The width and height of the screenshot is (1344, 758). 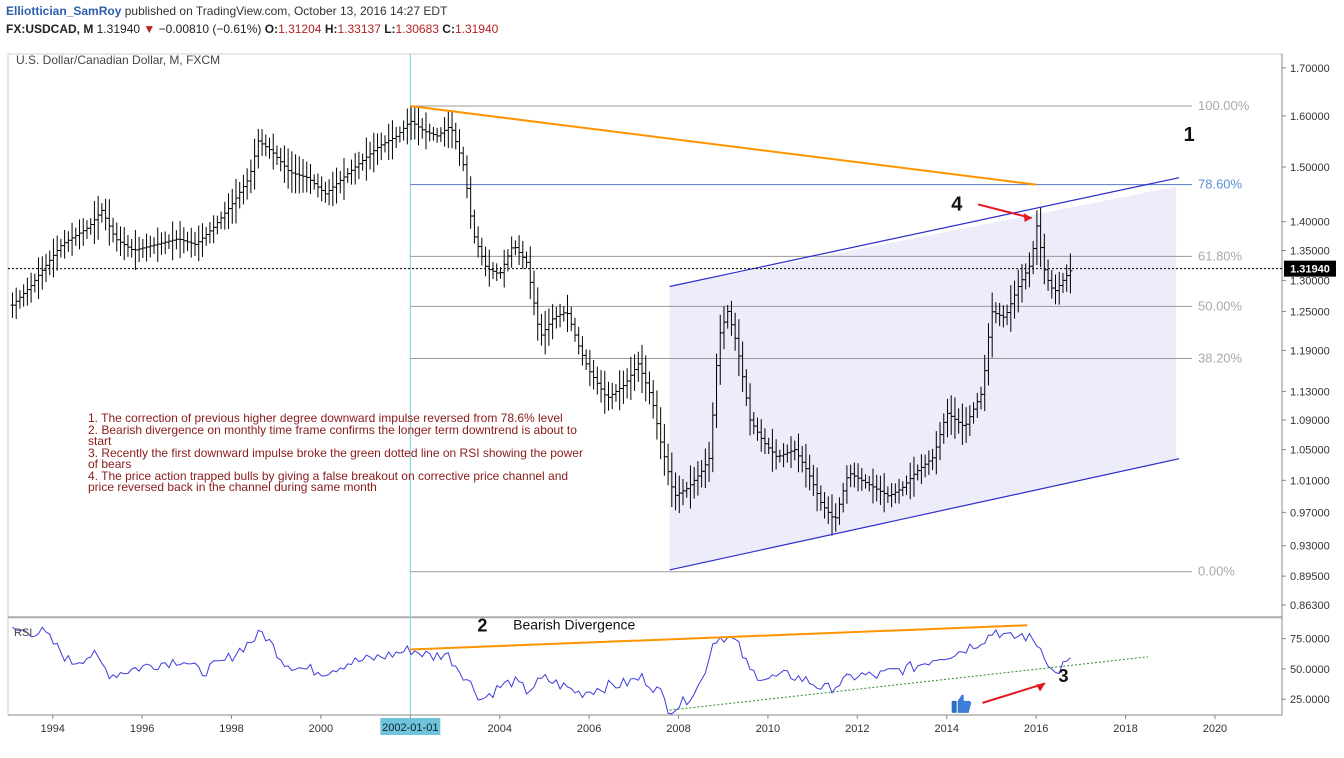 What do you see at coordinates (23, 633) in the screenshot?
I see `rsi-pane-title: RSI` at bounding box center [23, 633].